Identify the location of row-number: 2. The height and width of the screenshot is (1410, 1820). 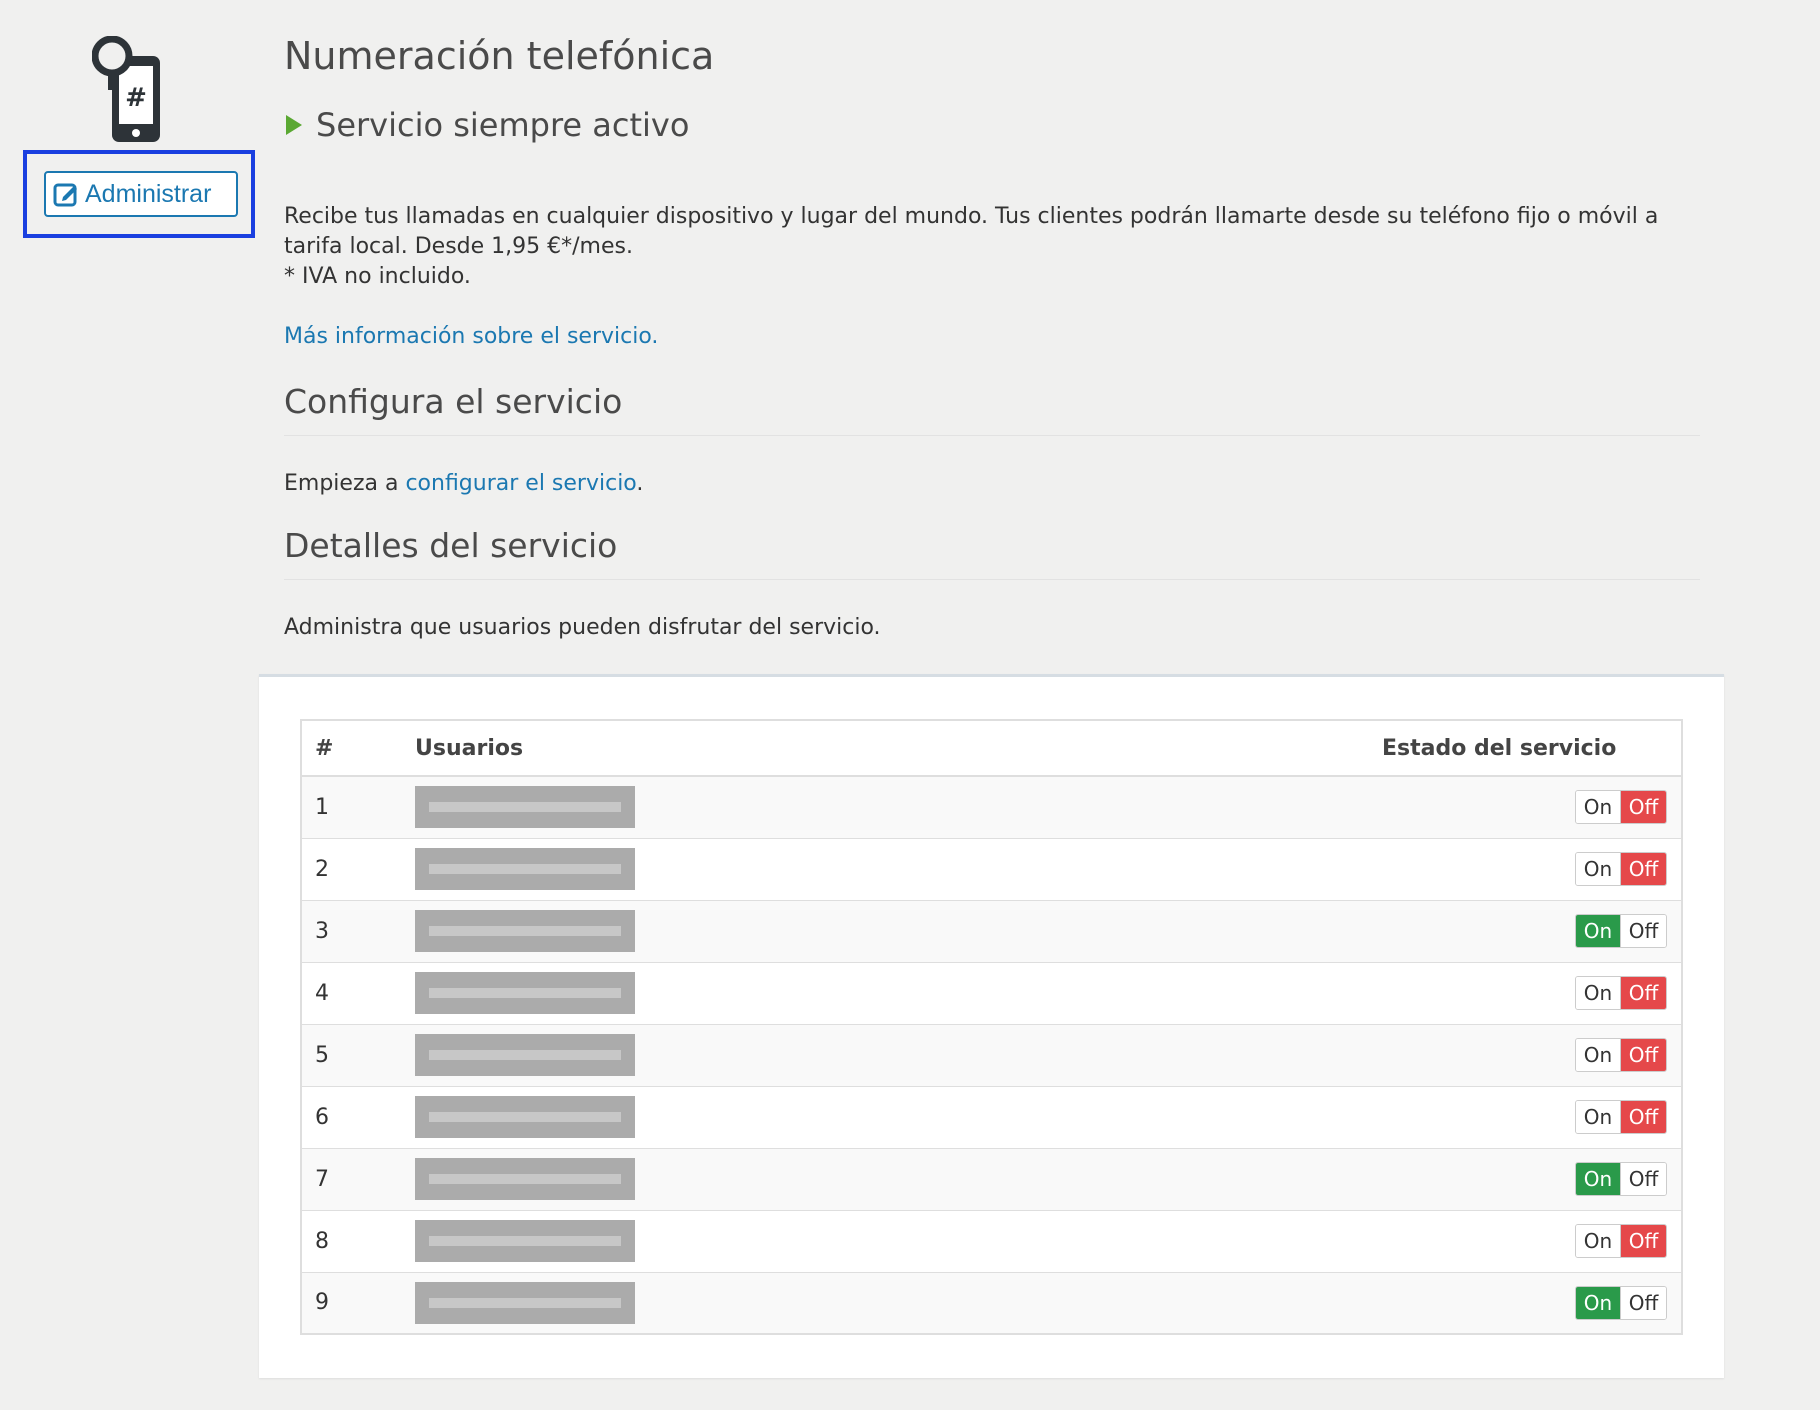
(358, 868).